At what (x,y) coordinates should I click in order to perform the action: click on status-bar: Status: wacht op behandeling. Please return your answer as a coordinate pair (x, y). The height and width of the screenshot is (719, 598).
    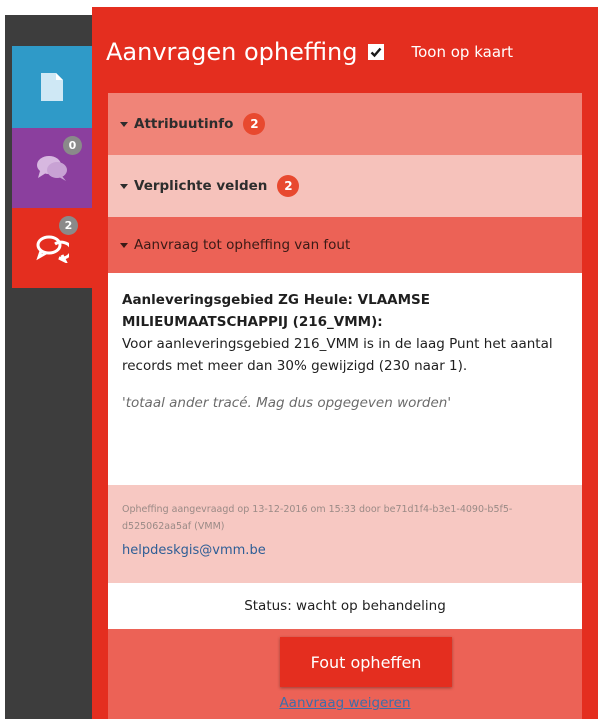
    Looking at the image, I should click on (345, 606).